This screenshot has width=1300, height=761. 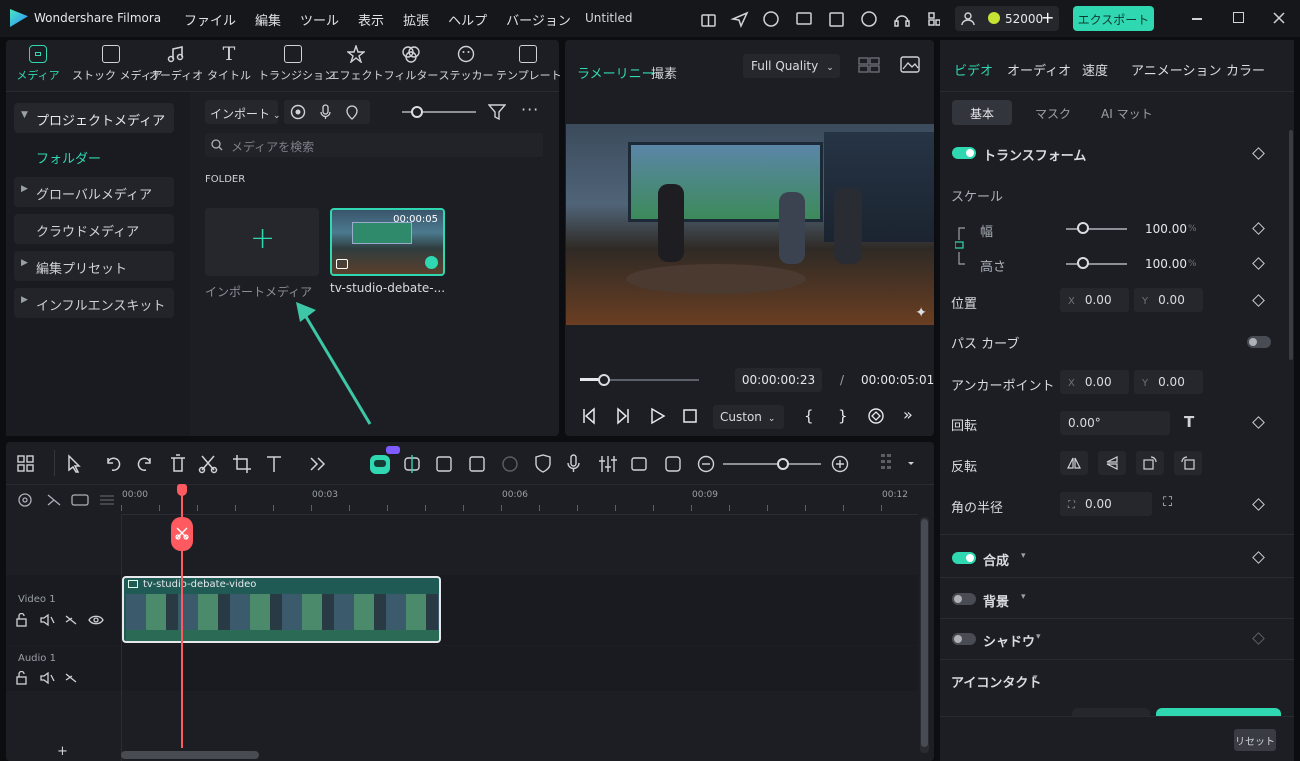 I want to click on search-box: メディアを検索, so click(x=374, y=145).